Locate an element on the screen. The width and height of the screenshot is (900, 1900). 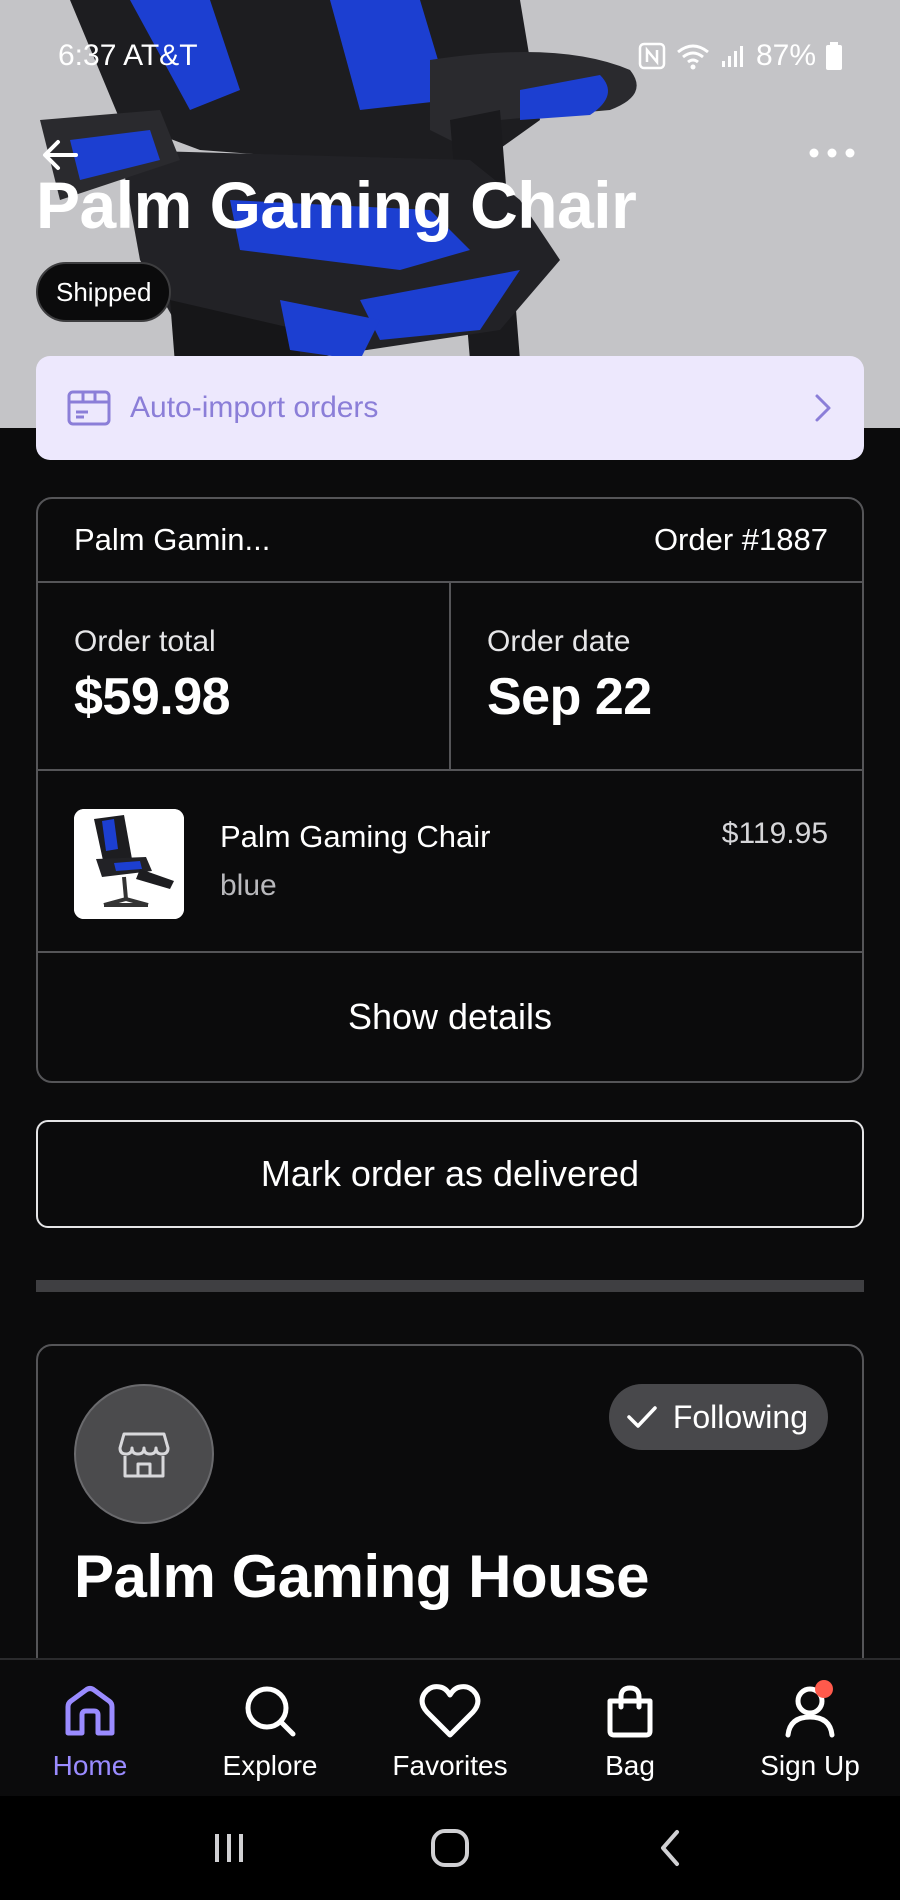
auto-import-label: Auto-import orders is located at coordinates (254, 407).